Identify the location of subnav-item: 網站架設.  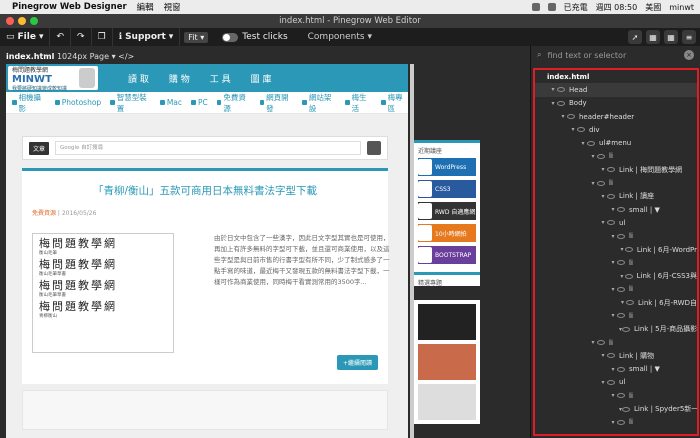
(319, 103).